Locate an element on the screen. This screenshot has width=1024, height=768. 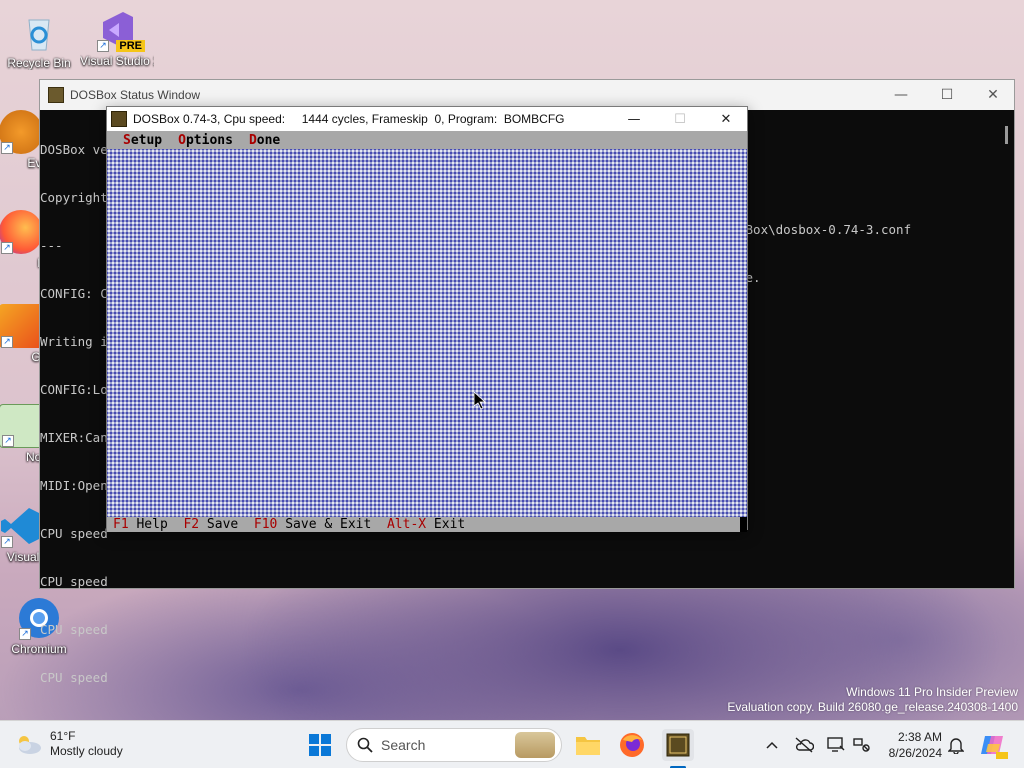
status-window-title: DOSBox Status Window is located at coordinates (135, 95).